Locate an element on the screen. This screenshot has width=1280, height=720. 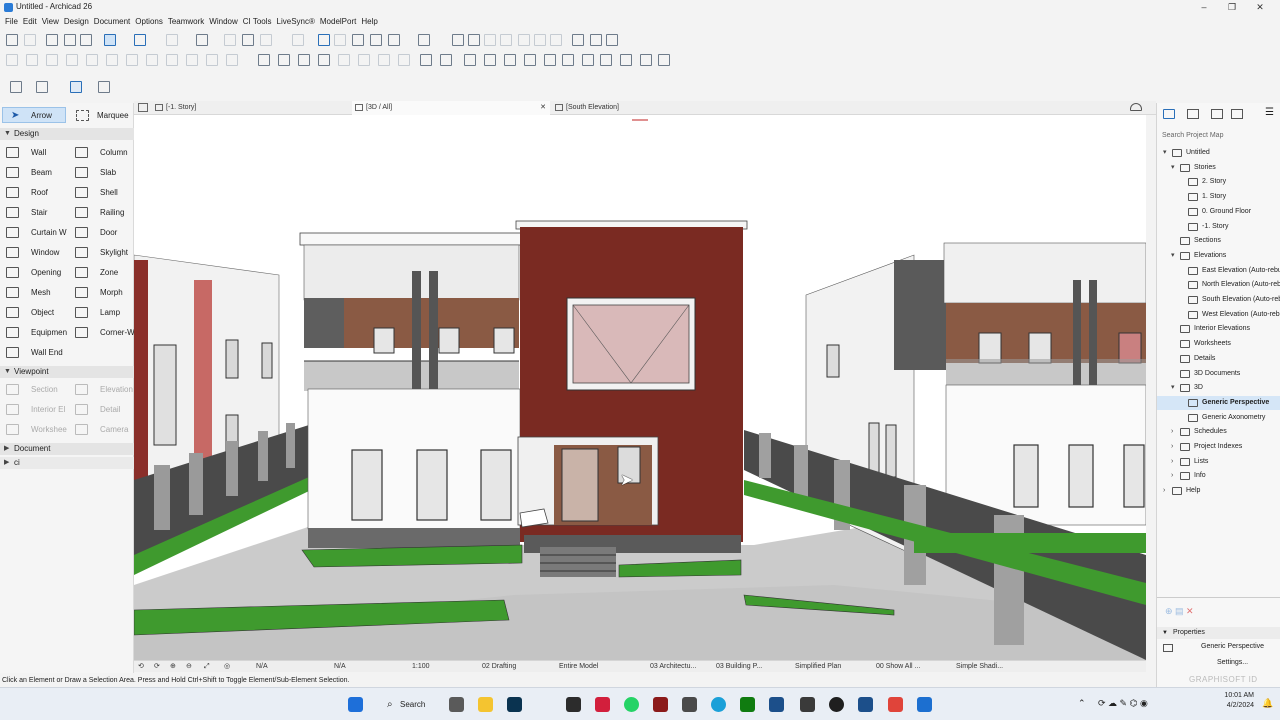
eyedropper-icon is located at coordinates (284, 60).